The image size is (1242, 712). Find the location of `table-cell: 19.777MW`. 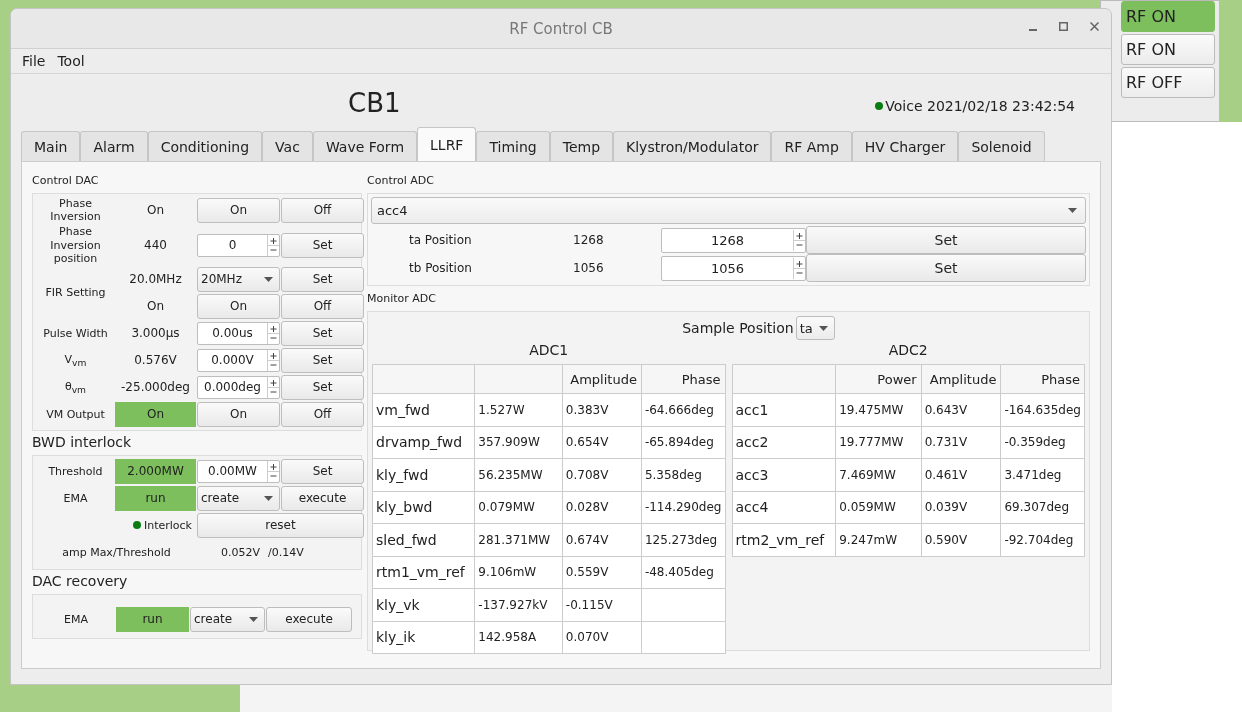

table-cell: 19.777MW is located at coordinates (878, 442).